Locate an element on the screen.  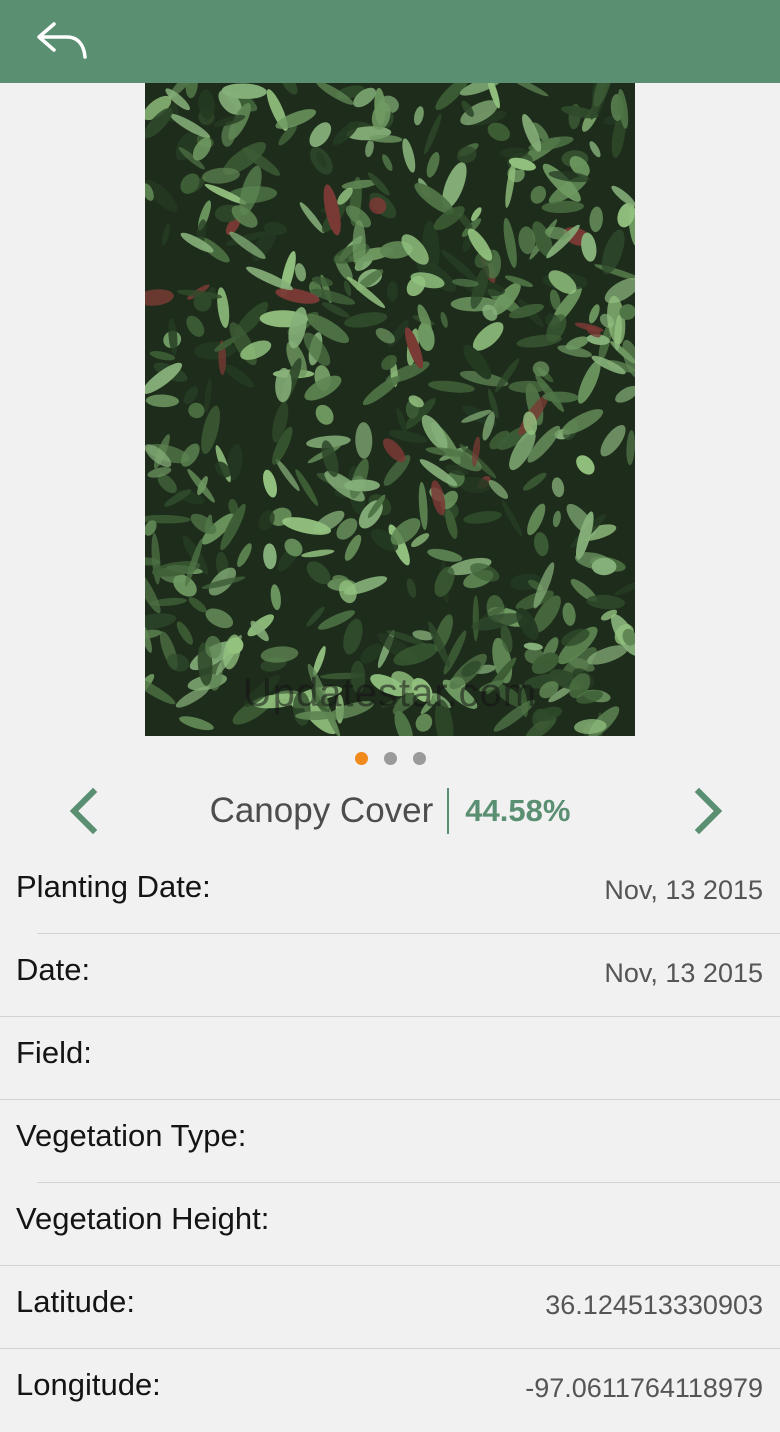
top-bar is located at coordinates (390, 41).